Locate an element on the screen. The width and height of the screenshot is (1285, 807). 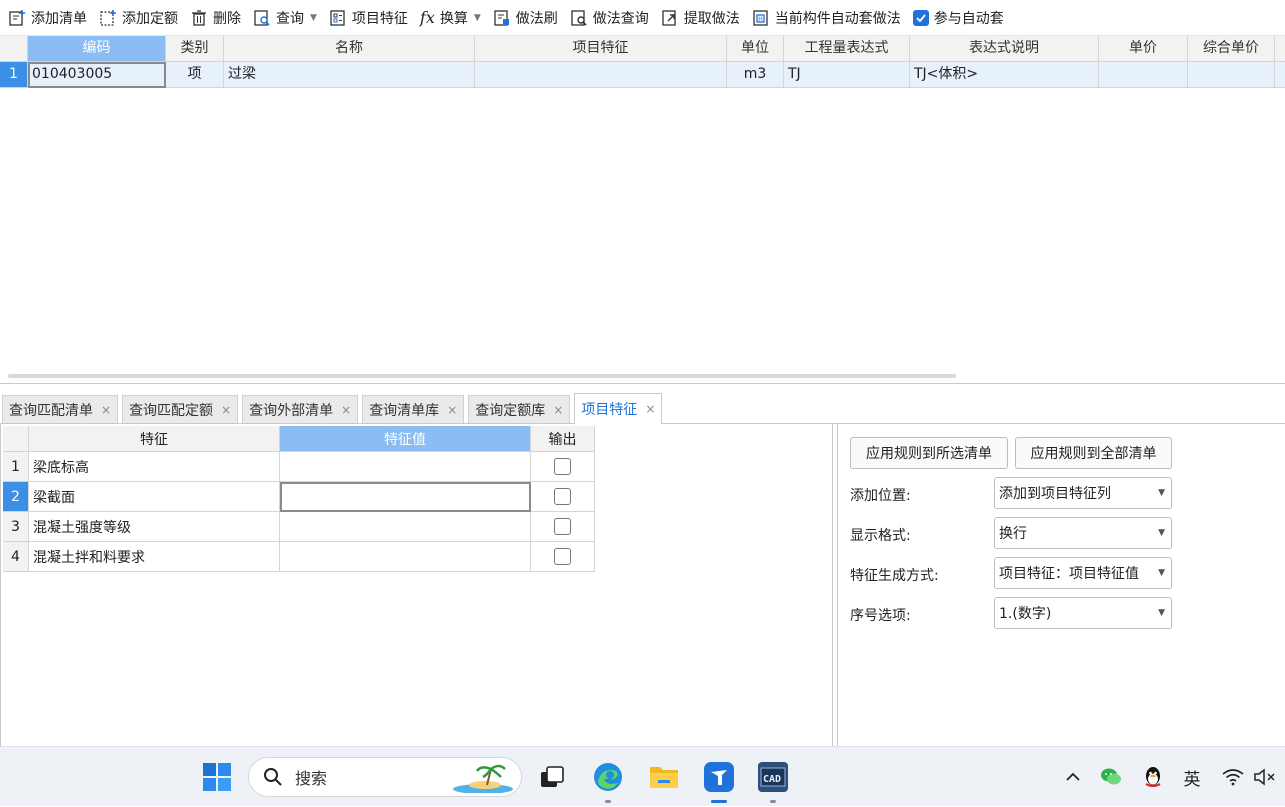
serial-option-select: 1.(数字) ▼ is located at coordinates (1083, 613).